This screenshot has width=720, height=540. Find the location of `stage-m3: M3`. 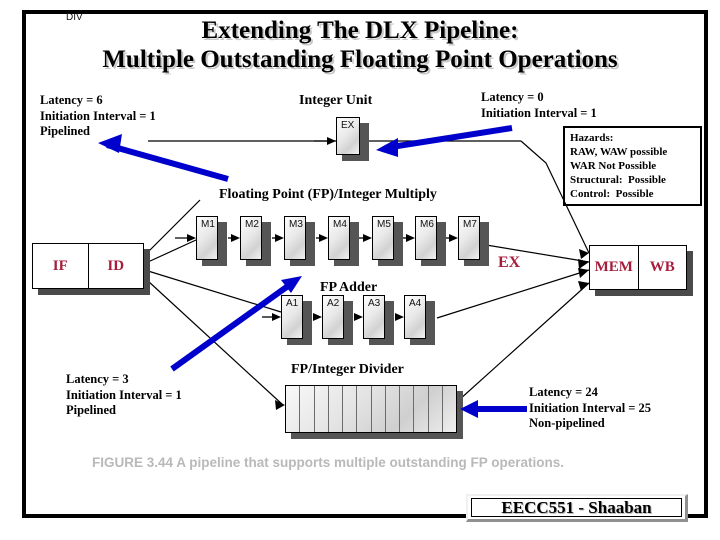

stage-m3: M3 is located at coordinates (295, 238).